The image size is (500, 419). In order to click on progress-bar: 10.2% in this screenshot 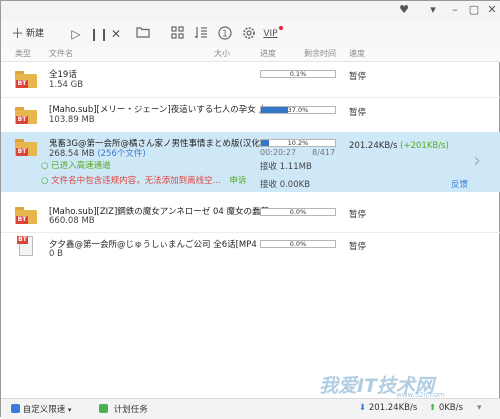, I will do `click(298, 143)`.